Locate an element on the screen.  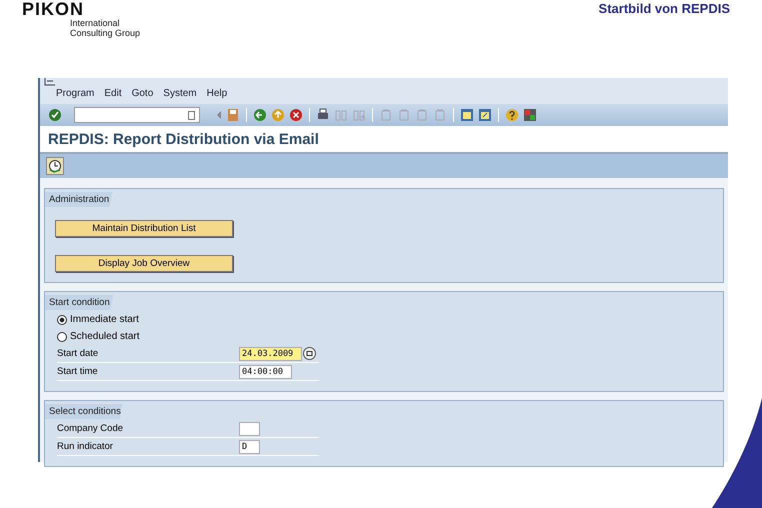
menu-item: Program is located at coordinates (75, 94).